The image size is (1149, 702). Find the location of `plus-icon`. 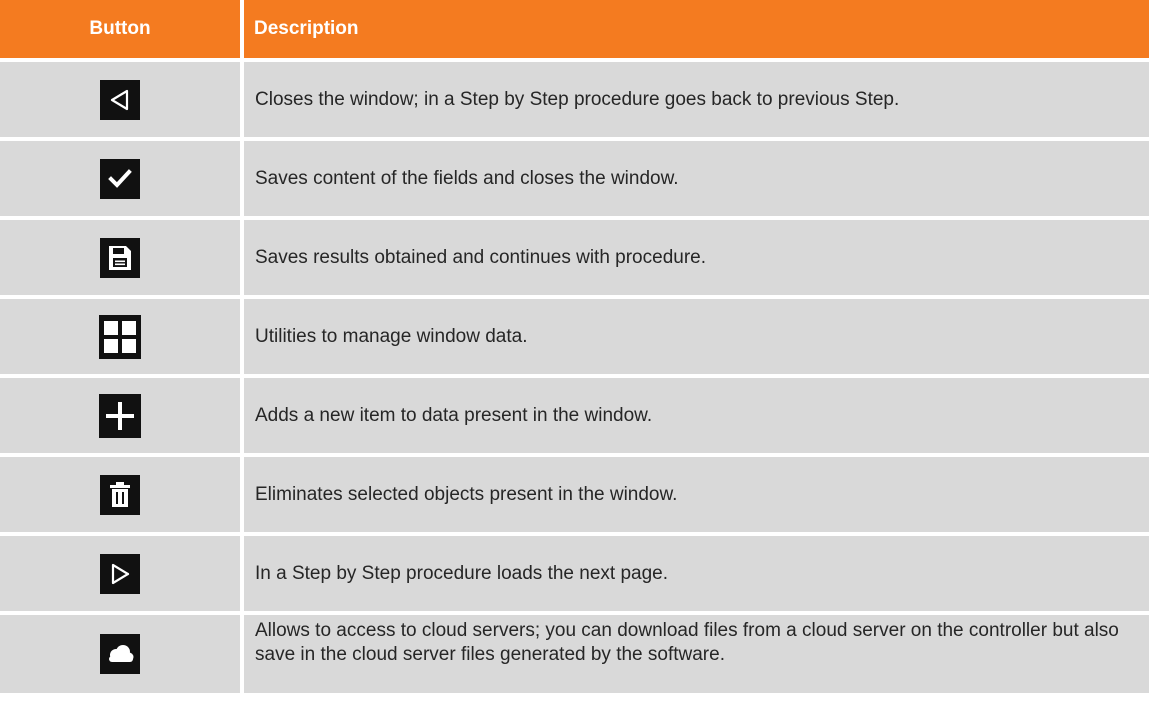

plus-icon is located at coordinates (120, 415).